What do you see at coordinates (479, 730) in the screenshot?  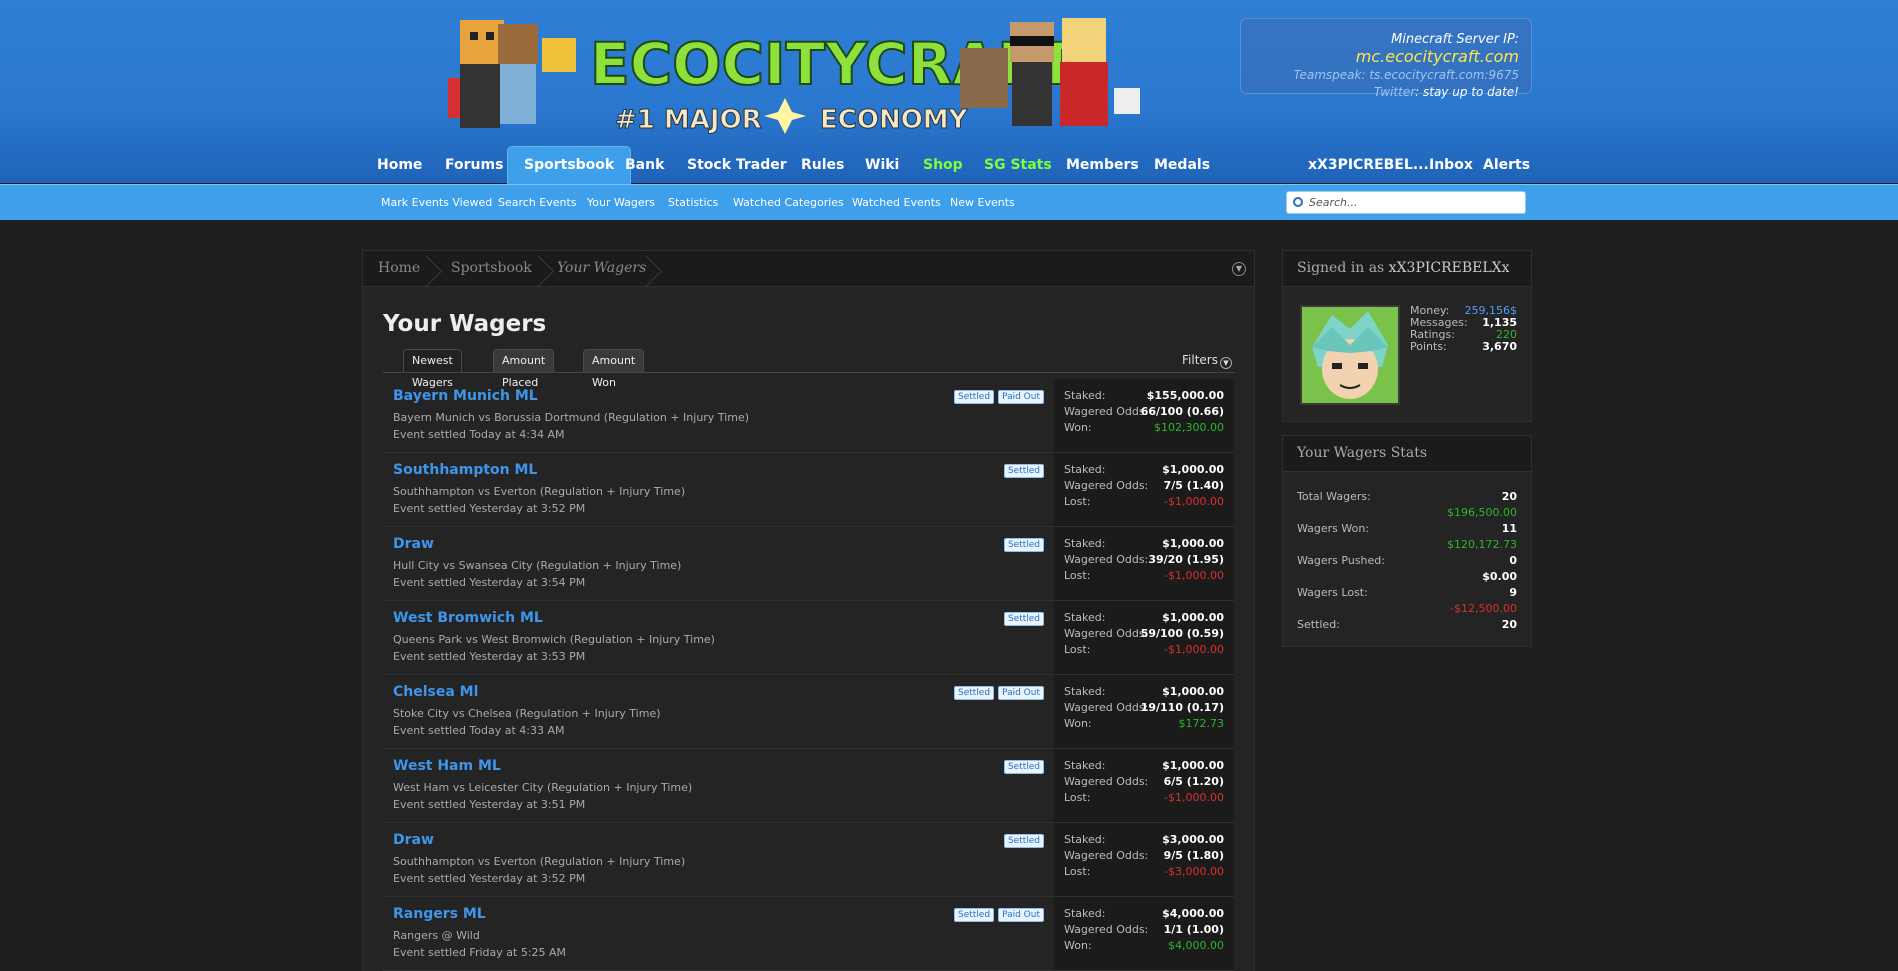 I see `wager-settled-date: Event settled Today at 4:33 AM` at bounding box center [479, 730].